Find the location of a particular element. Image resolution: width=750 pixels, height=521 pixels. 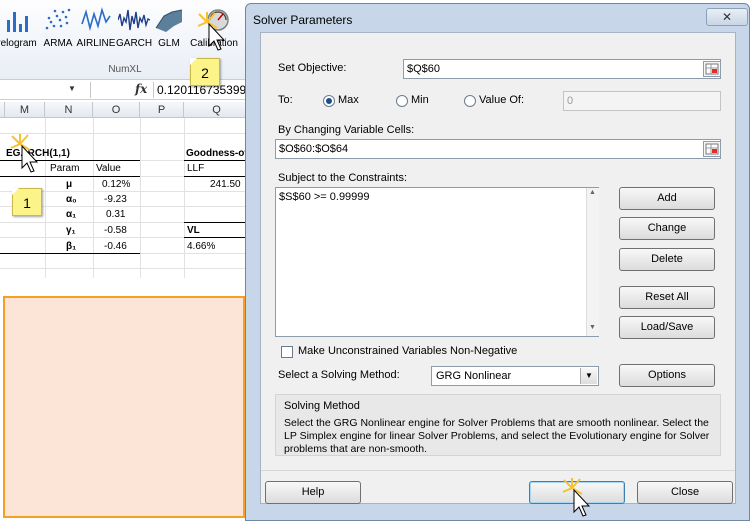

param-name: μ is located at coordinates (69, 184).